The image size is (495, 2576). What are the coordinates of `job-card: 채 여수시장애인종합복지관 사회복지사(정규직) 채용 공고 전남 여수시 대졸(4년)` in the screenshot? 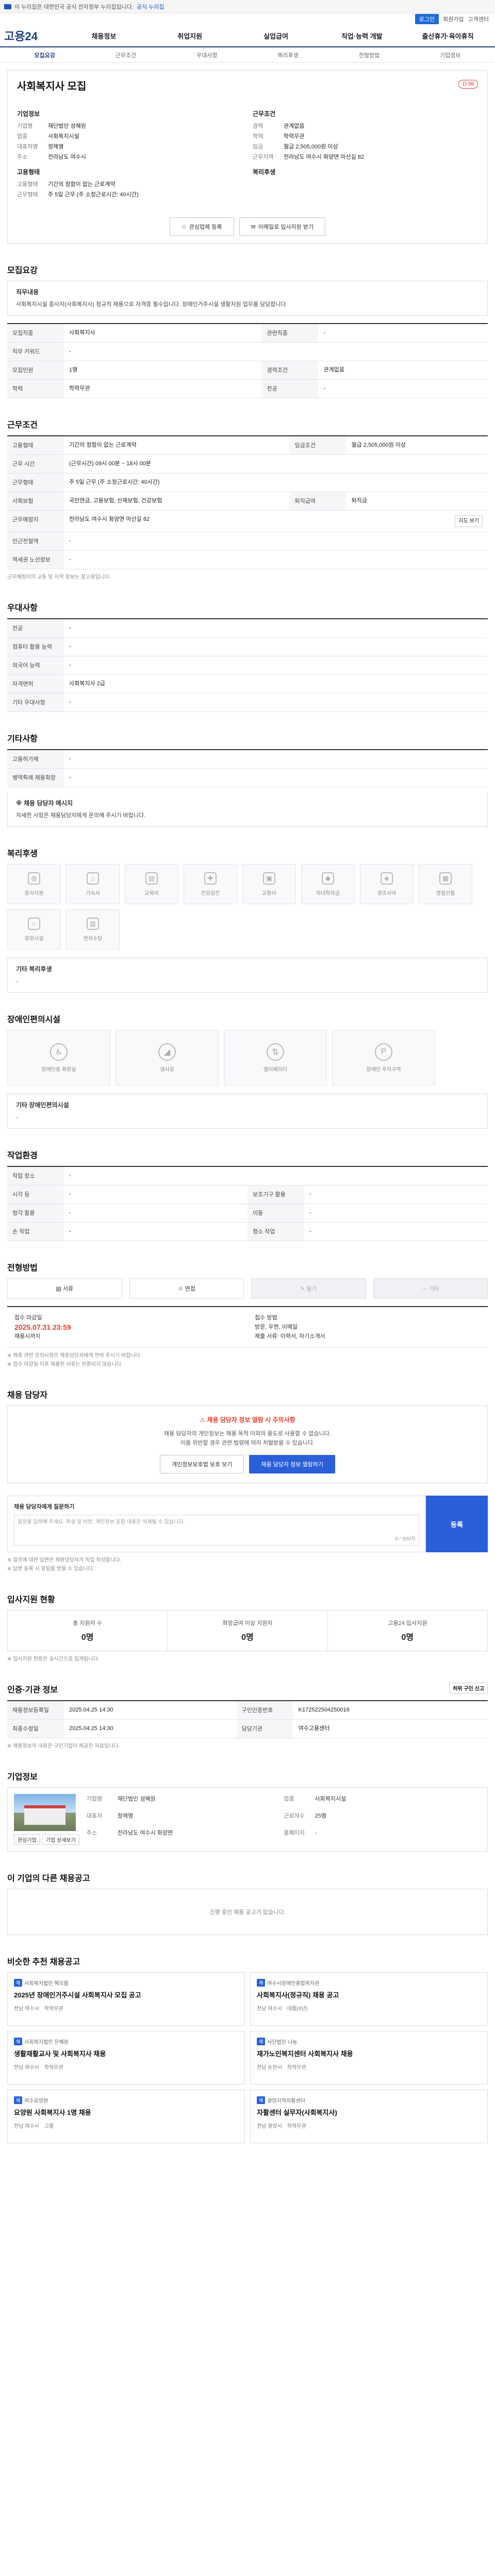 It's located at (369, 1999).